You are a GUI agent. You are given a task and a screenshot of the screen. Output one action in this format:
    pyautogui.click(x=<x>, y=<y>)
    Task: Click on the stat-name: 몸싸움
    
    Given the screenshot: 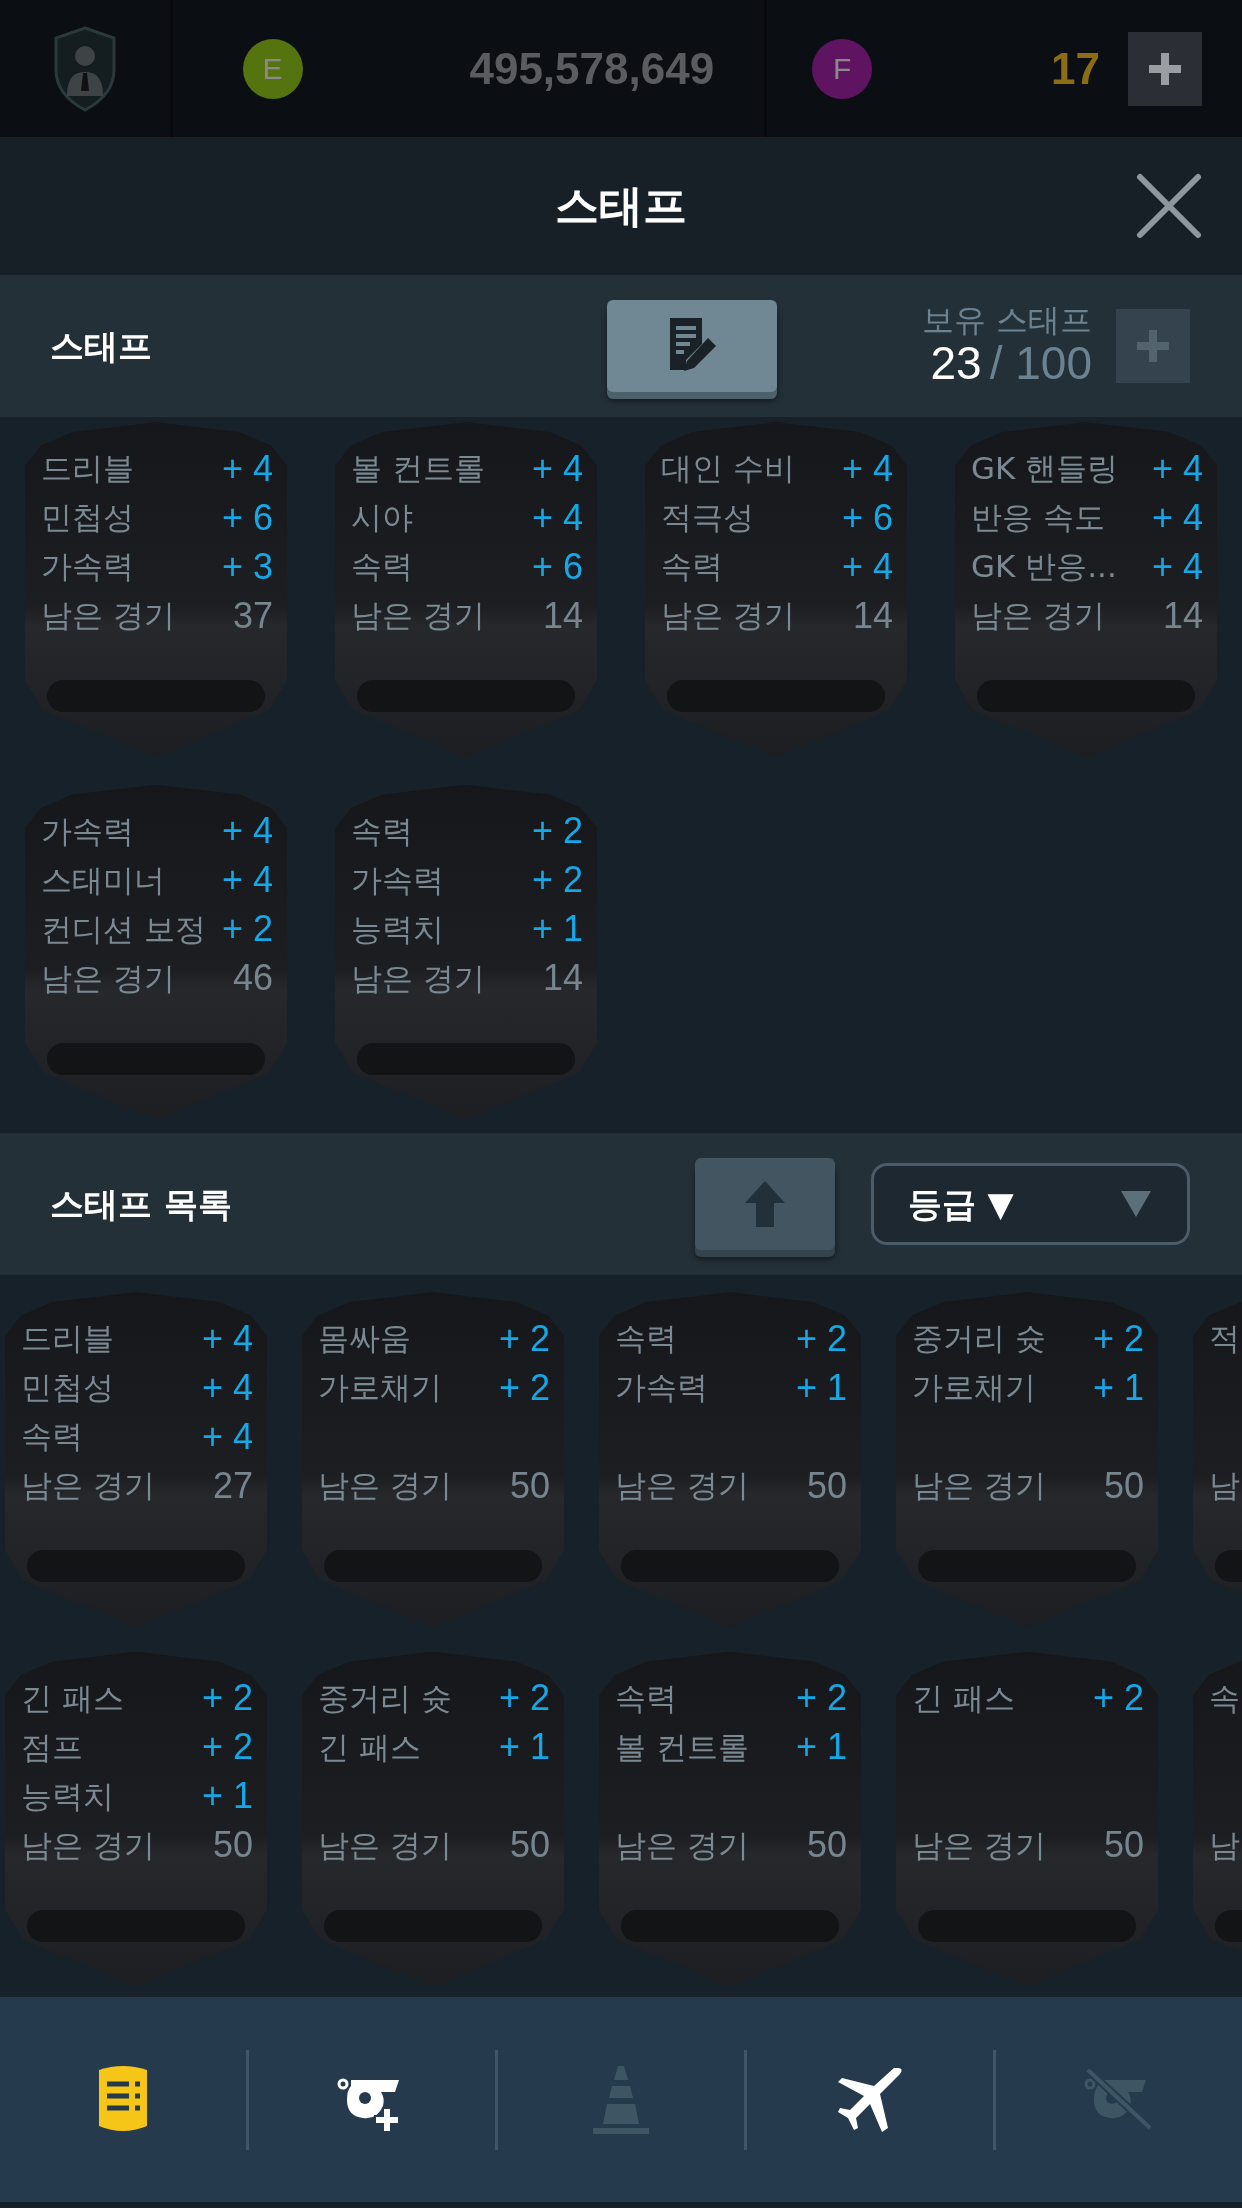 What is the action you would take?
    pyautogui.click(x=364, y=1339)
    